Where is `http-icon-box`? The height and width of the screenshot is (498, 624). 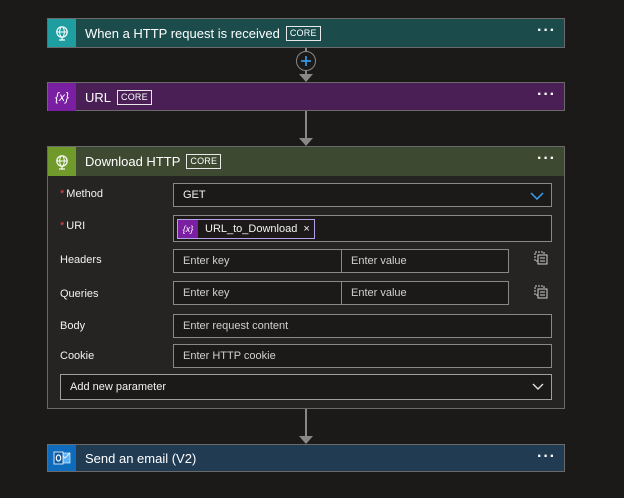 http-icon-box is located at coordinates (62, 161).